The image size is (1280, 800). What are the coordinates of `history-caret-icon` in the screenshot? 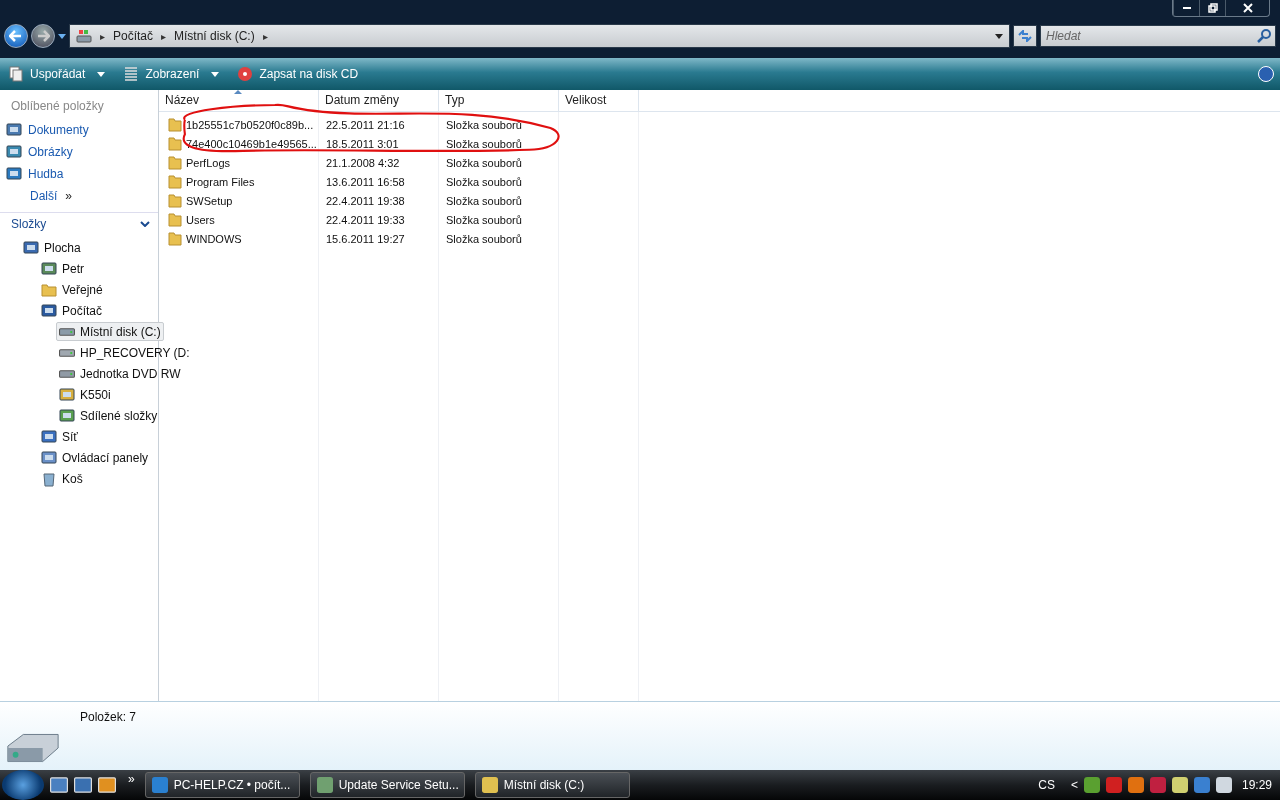 It's located at (62, 36).